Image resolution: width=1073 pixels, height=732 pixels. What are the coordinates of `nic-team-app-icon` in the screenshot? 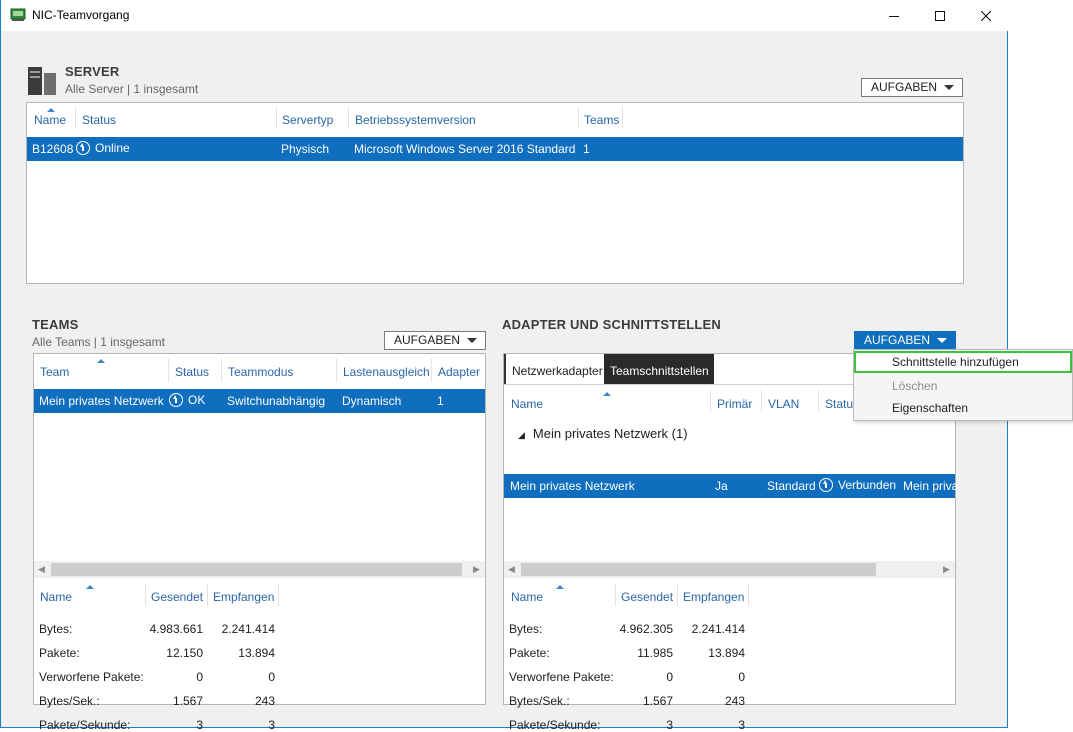 It's located at (18, 14).